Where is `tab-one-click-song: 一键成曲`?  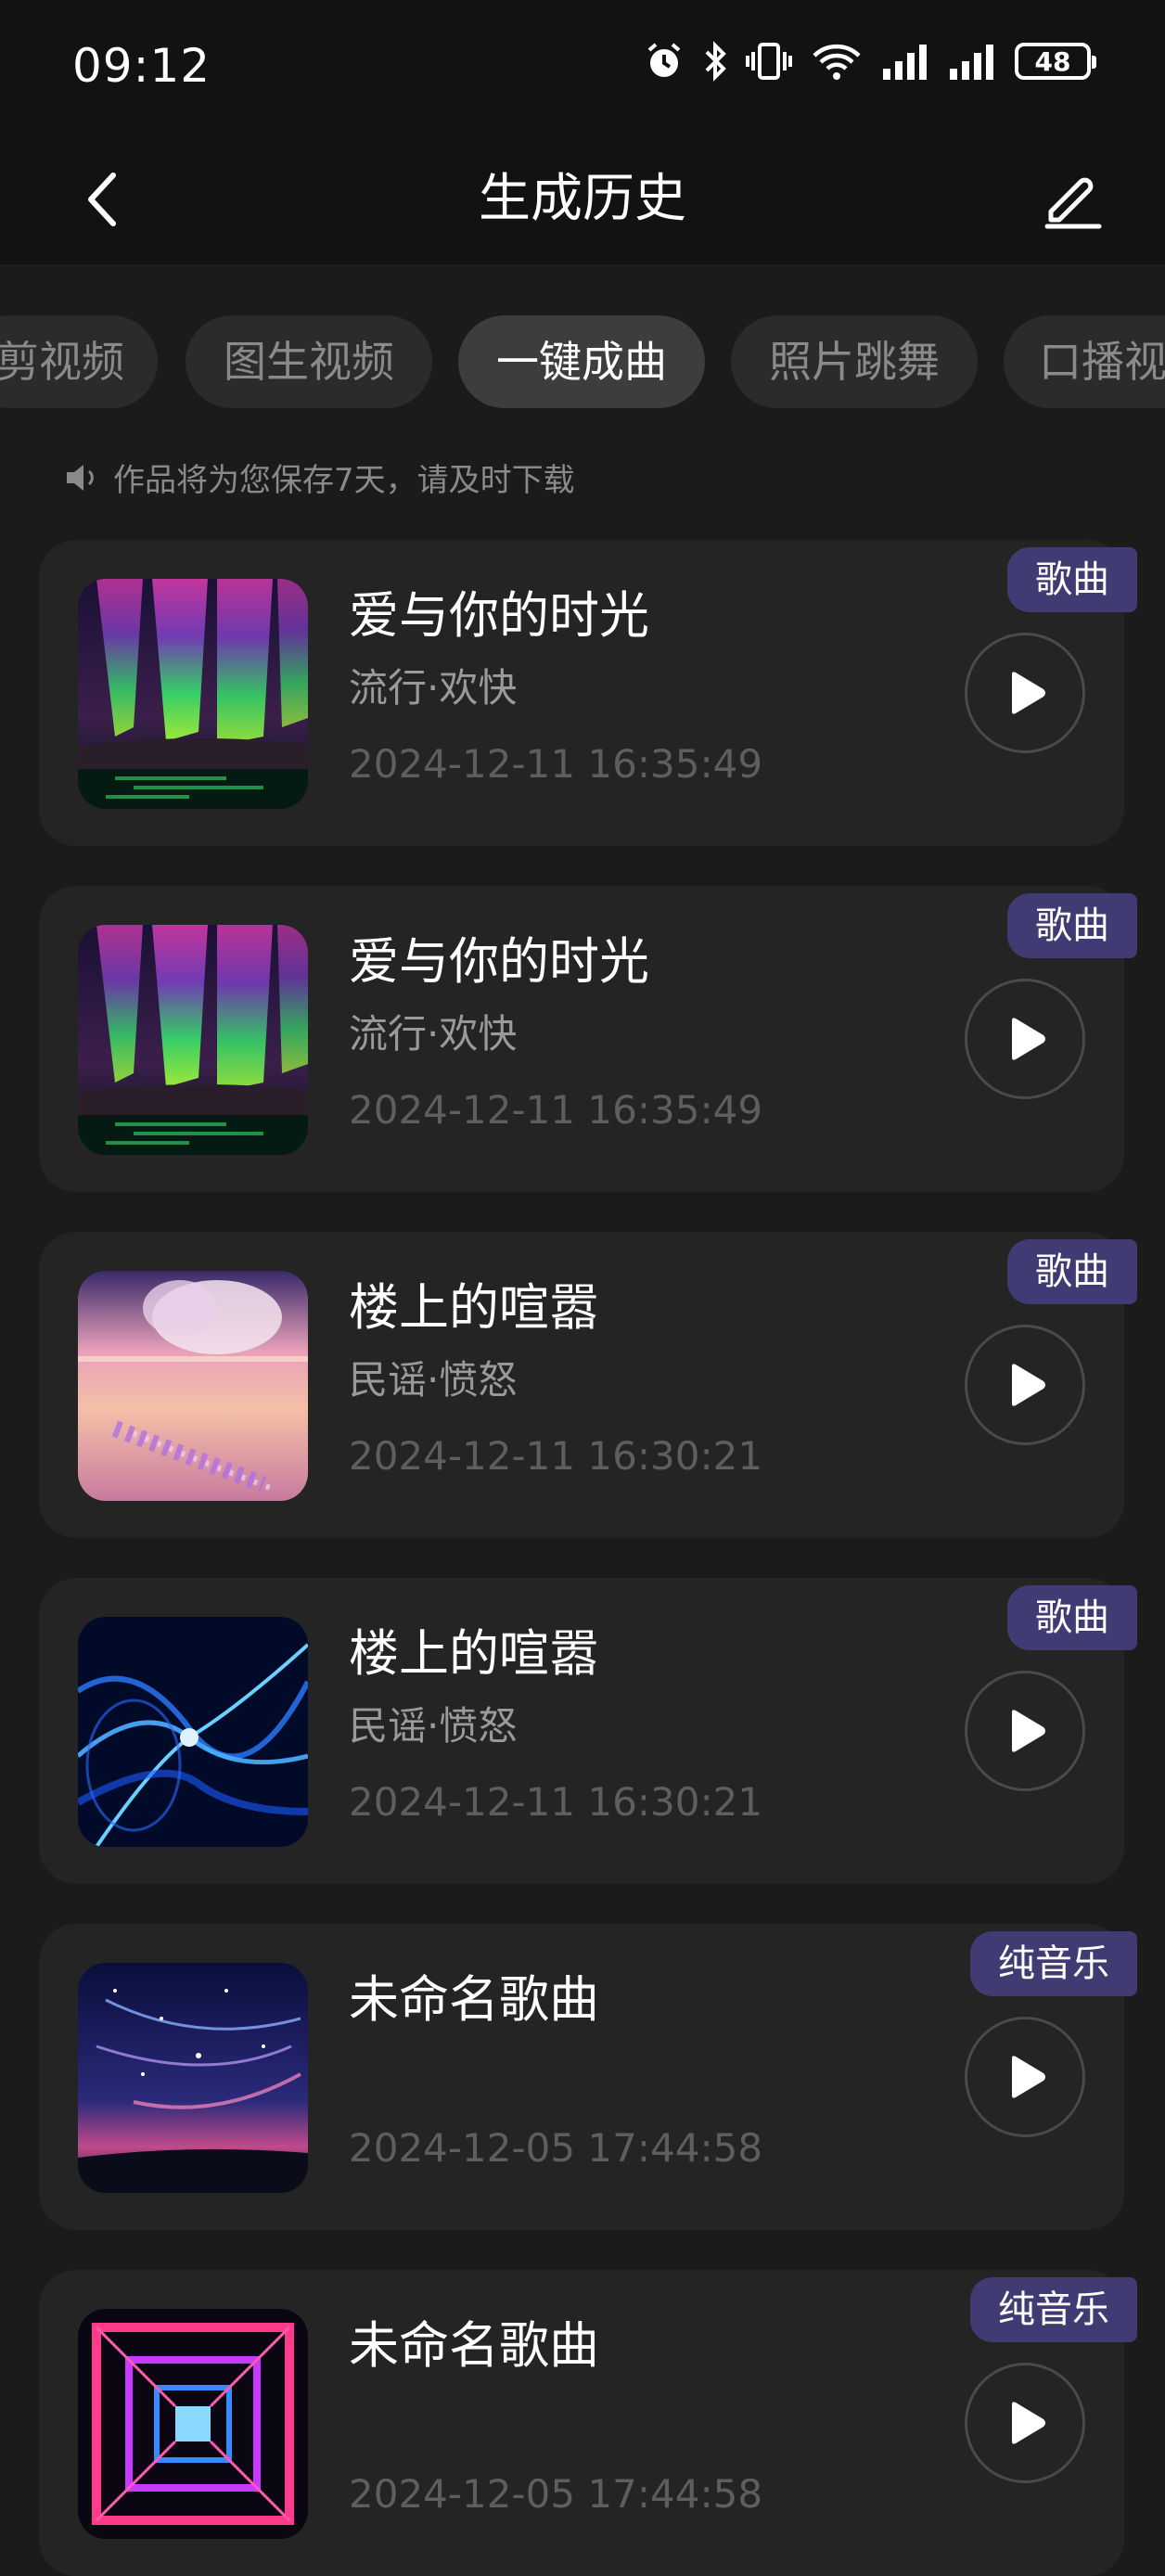
tab-one-click-song: 一键成曲 is located at coordinates (582, 361).